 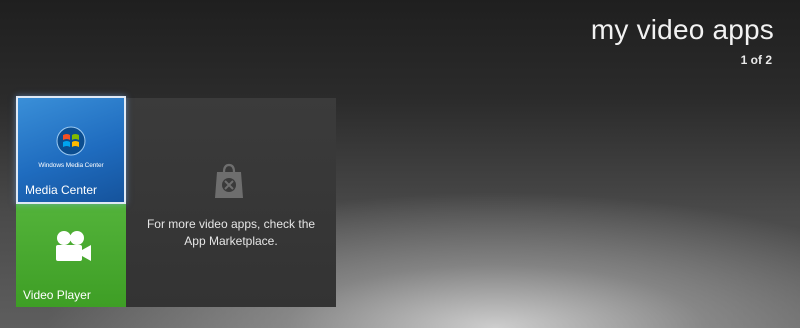 I want to click on video-player-tile: Video Player, so click(x=71, y=255).